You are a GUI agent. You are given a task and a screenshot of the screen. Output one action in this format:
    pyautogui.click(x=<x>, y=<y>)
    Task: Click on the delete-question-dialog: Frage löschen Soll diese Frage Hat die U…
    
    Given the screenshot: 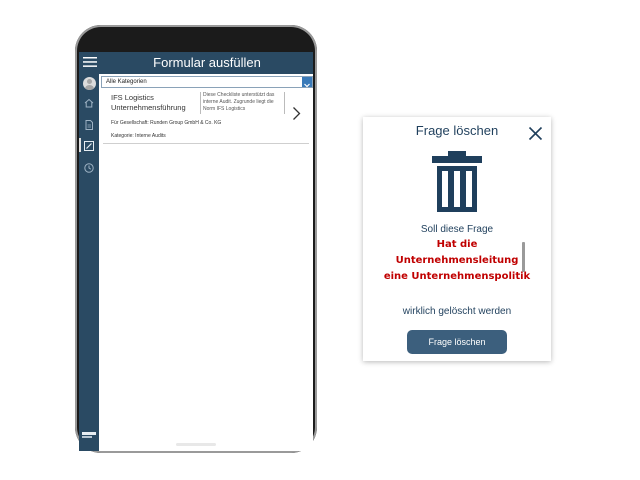 What is the action you would take?
    pyautogui.click(x=457, y=239)
    